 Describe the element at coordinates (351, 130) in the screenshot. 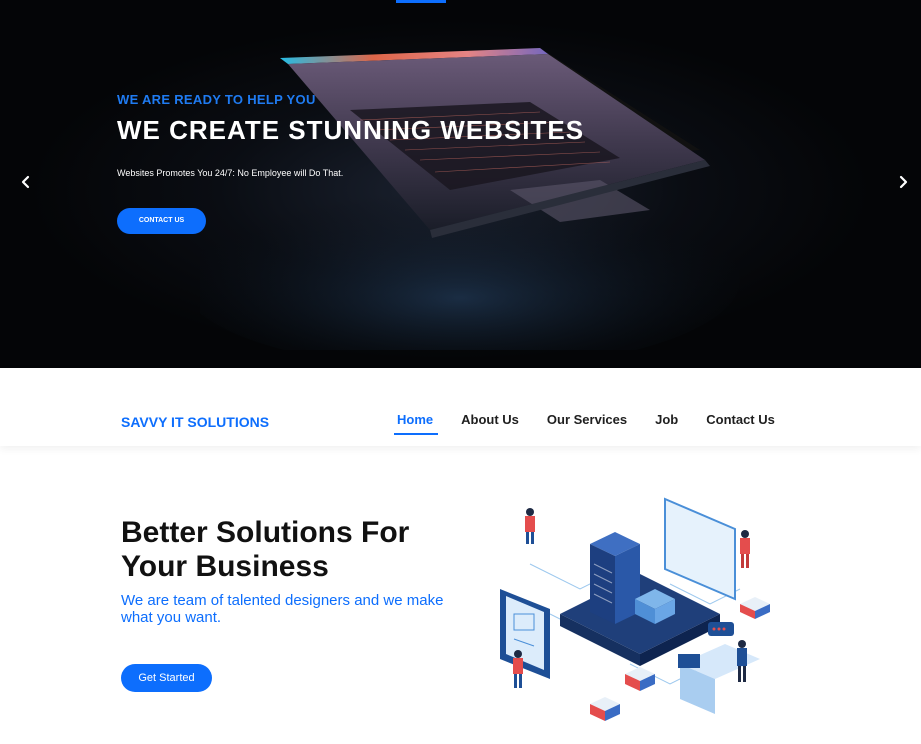

I see `hero-title: WE CREATE STUNNING WEBSITES` at that location.